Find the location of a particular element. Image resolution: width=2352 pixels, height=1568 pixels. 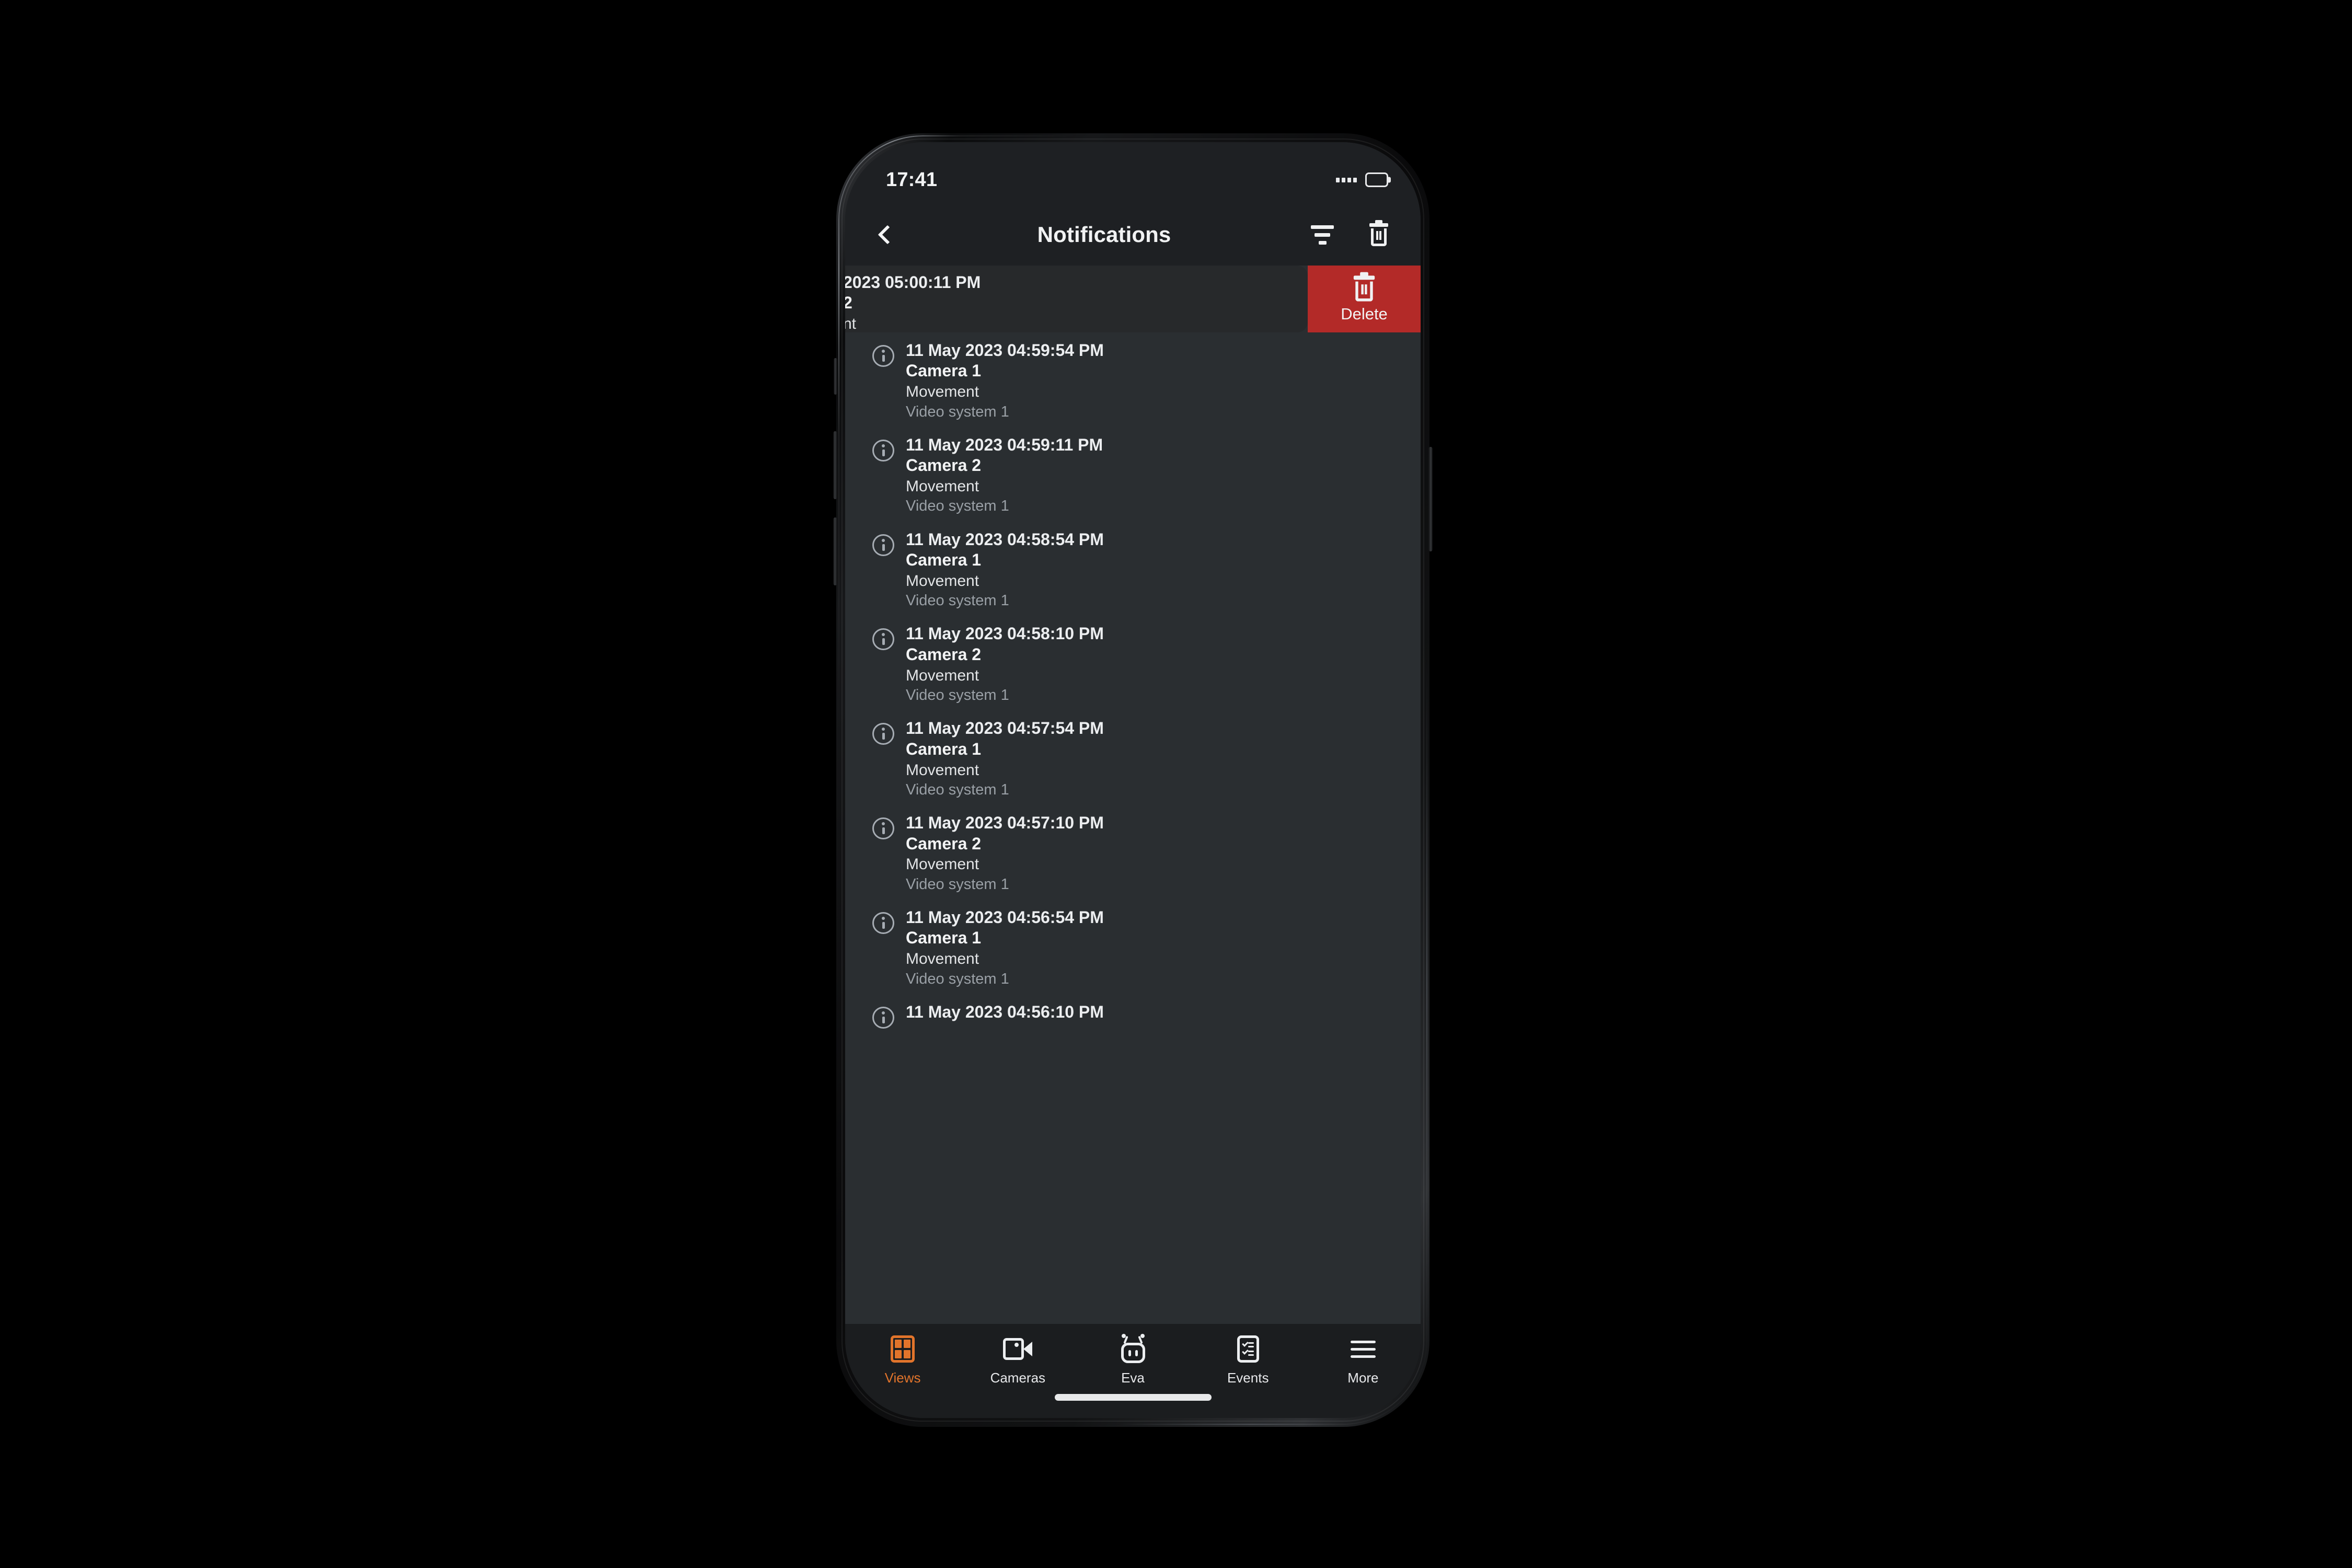

filter-icon is located at coordinates (1322, 235).